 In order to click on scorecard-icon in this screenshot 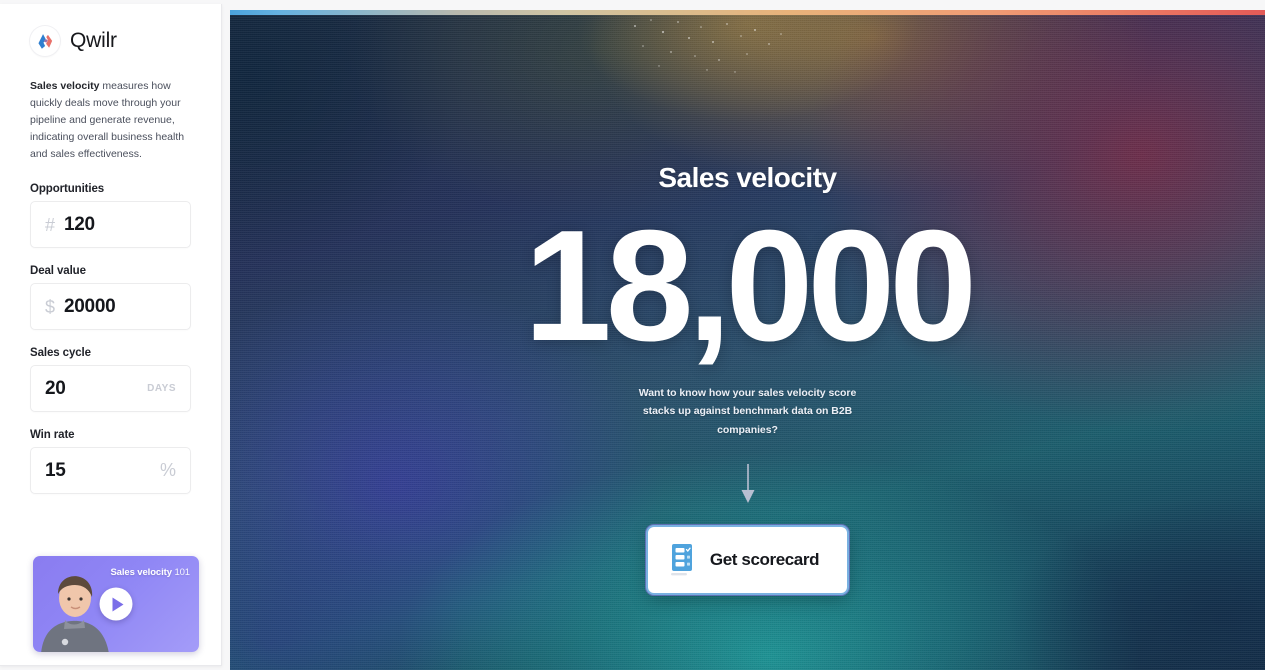, I will do `click(681, 560)`.